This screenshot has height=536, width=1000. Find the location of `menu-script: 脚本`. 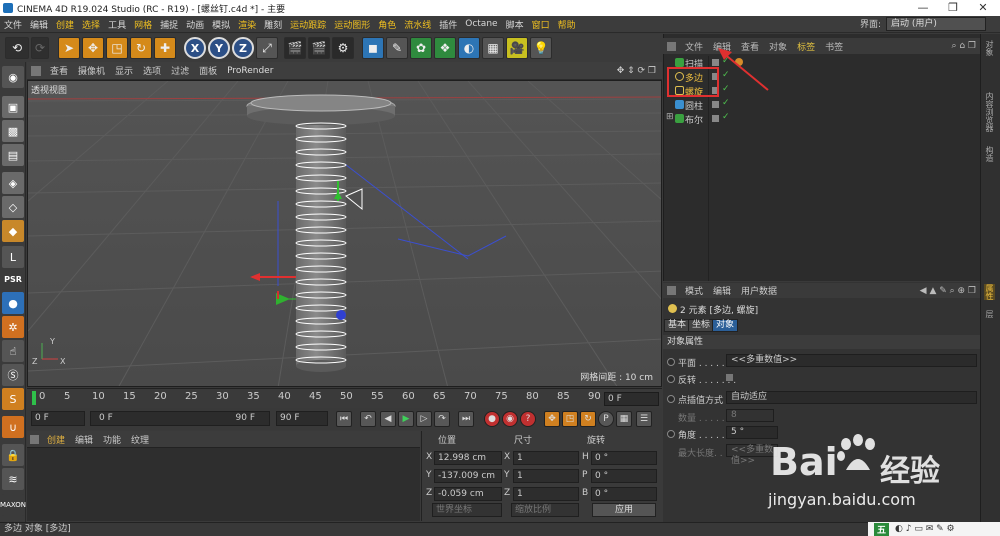

menu-script: 脚本 is located at coordinates (515, 24).